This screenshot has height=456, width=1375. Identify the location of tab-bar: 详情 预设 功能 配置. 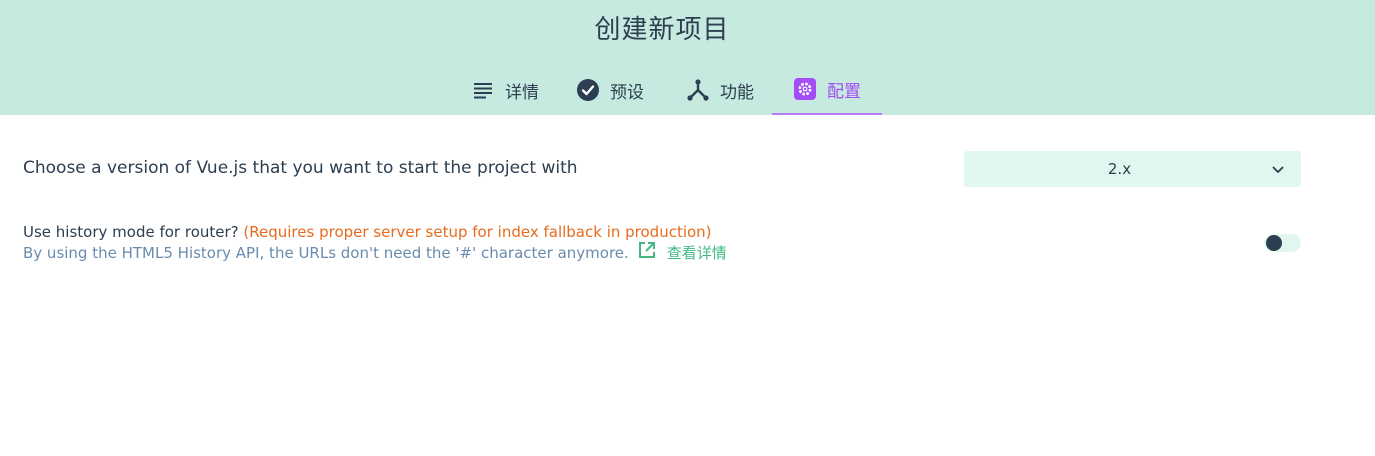
(687, 90).